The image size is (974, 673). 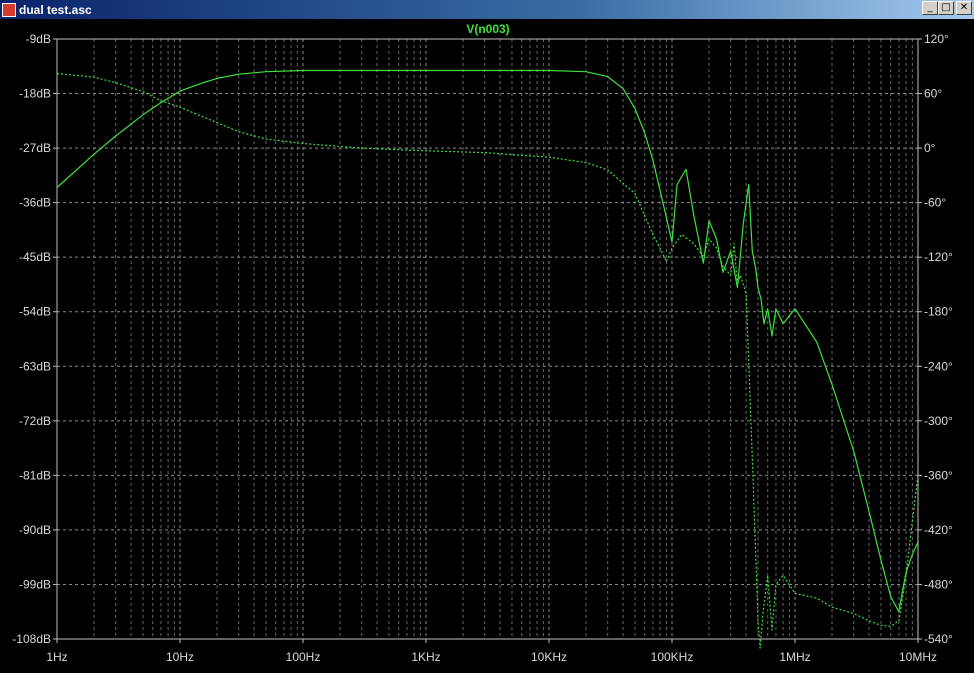 I want to click on y-left-tick-label: -90dB, so click(x=35, y=530).